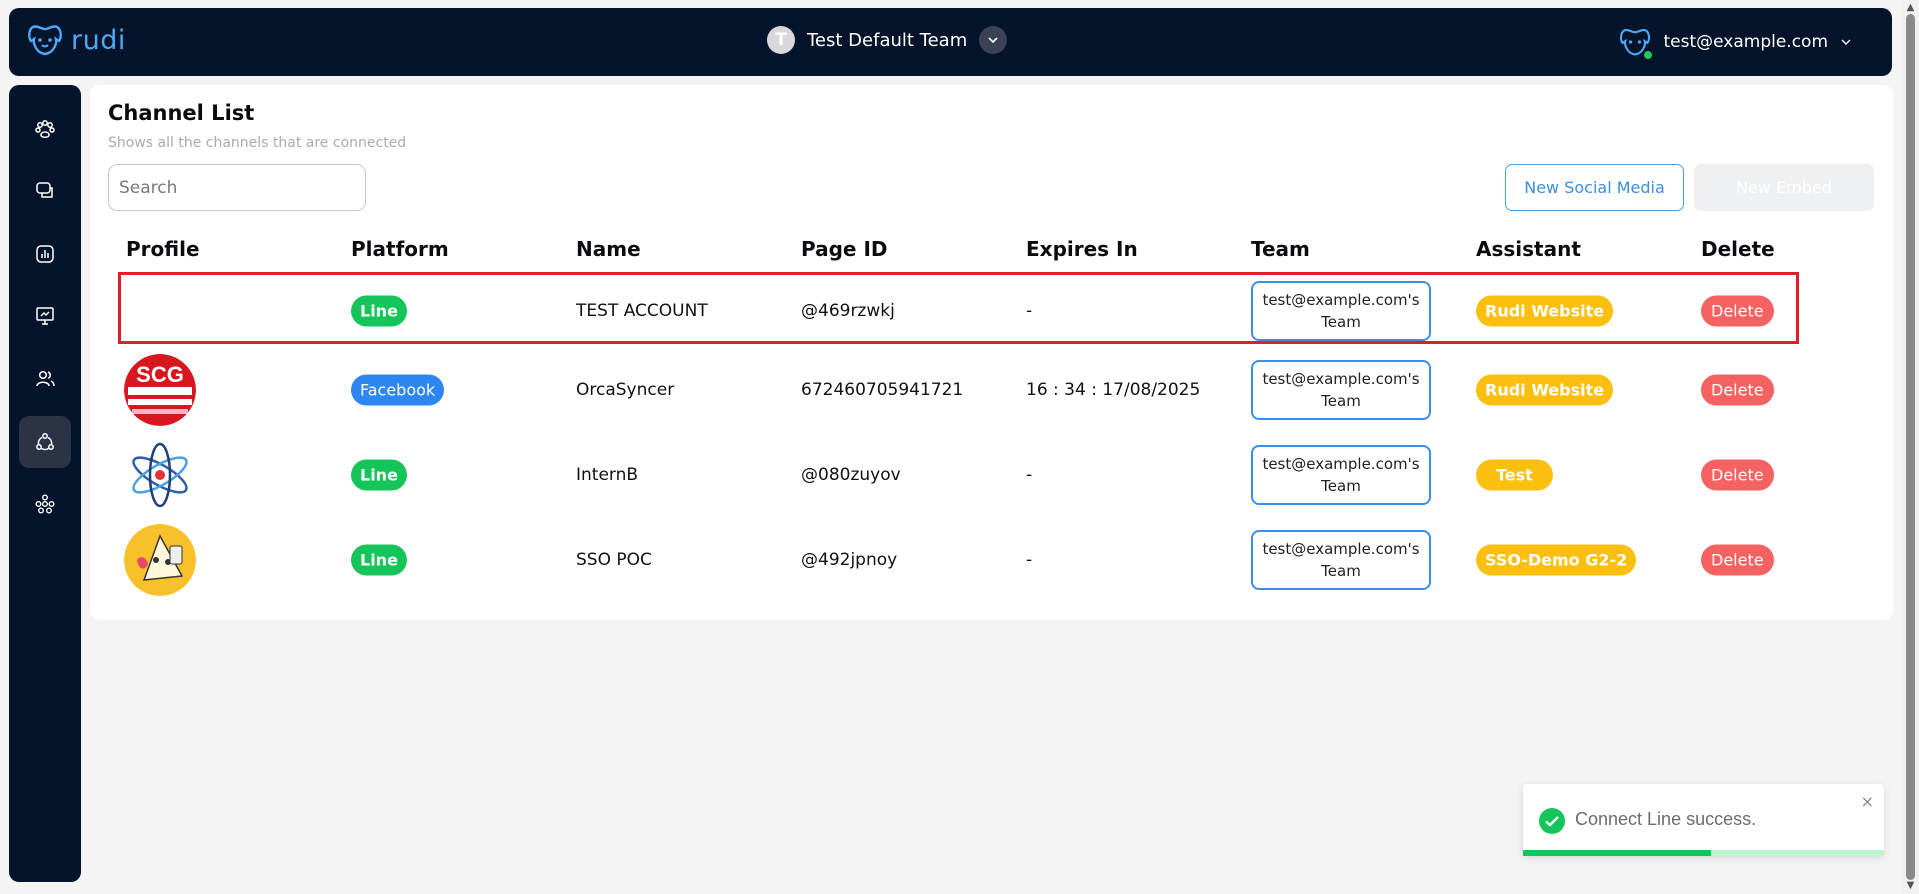 The image size is (1919, 894). Describe the element at coordinates (1552, 821) in the screenshot. I see `check-circle-icon` at that location.